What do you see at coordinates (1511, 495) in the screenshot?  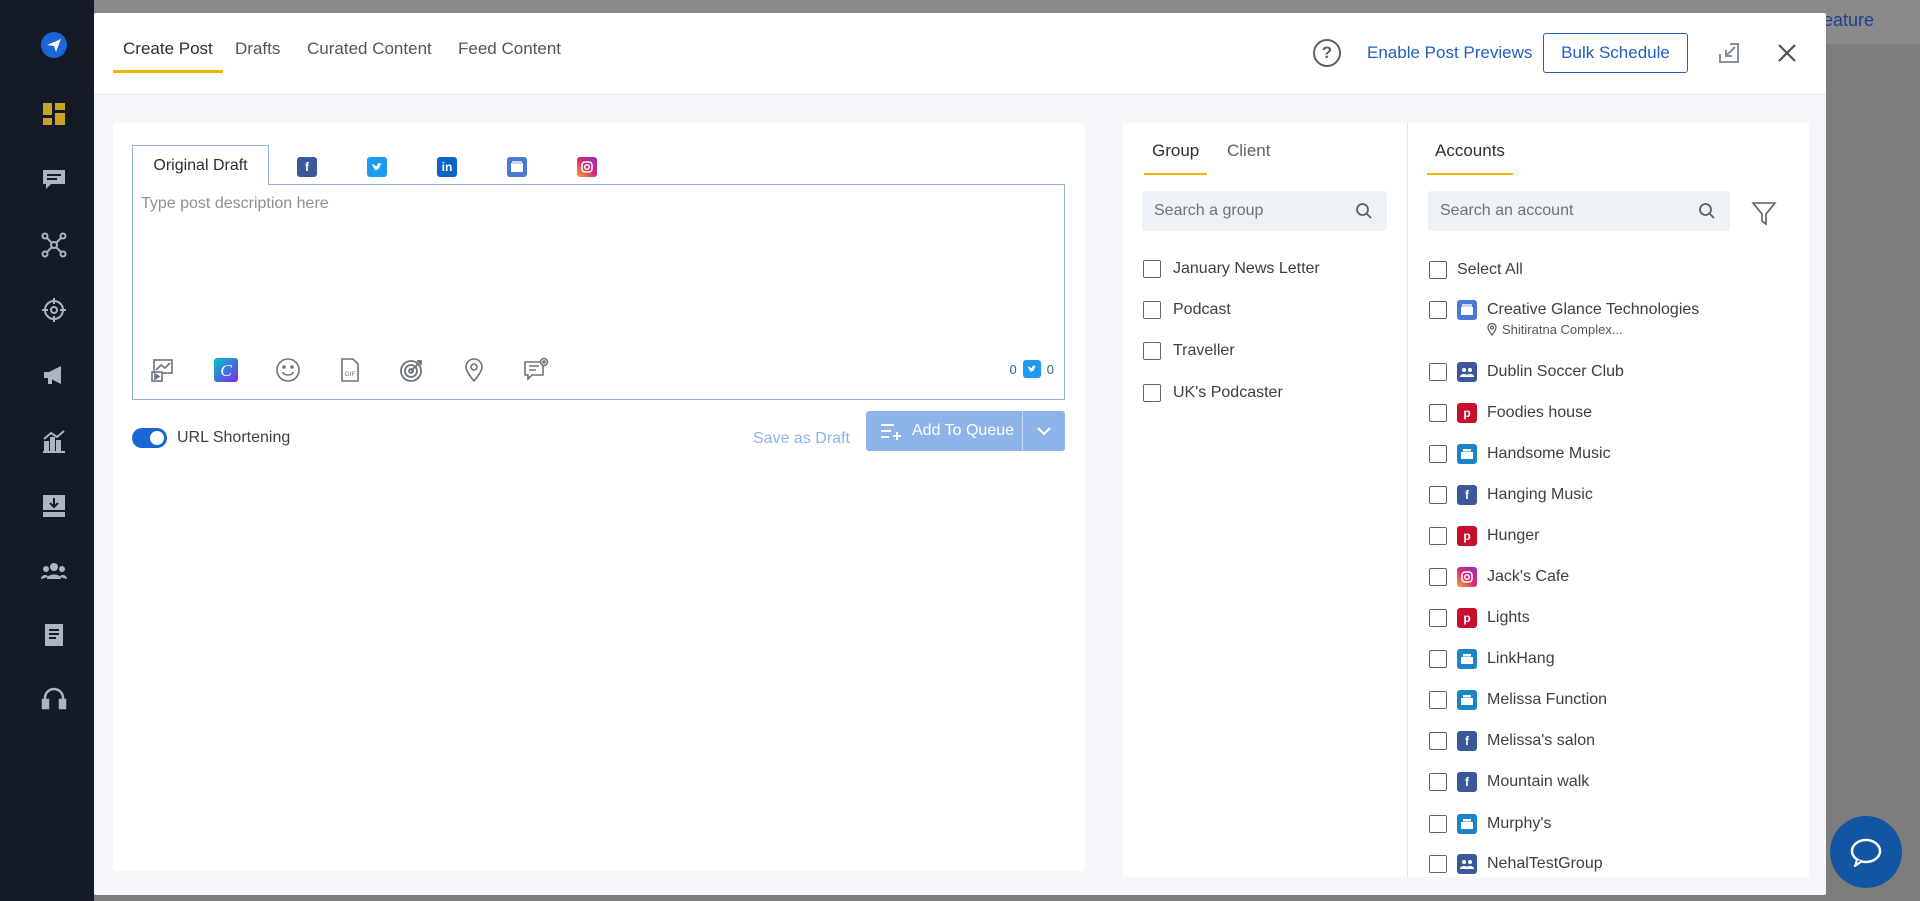 I see `account-item: f Hanging Music` at bounding box center [1511, 495].